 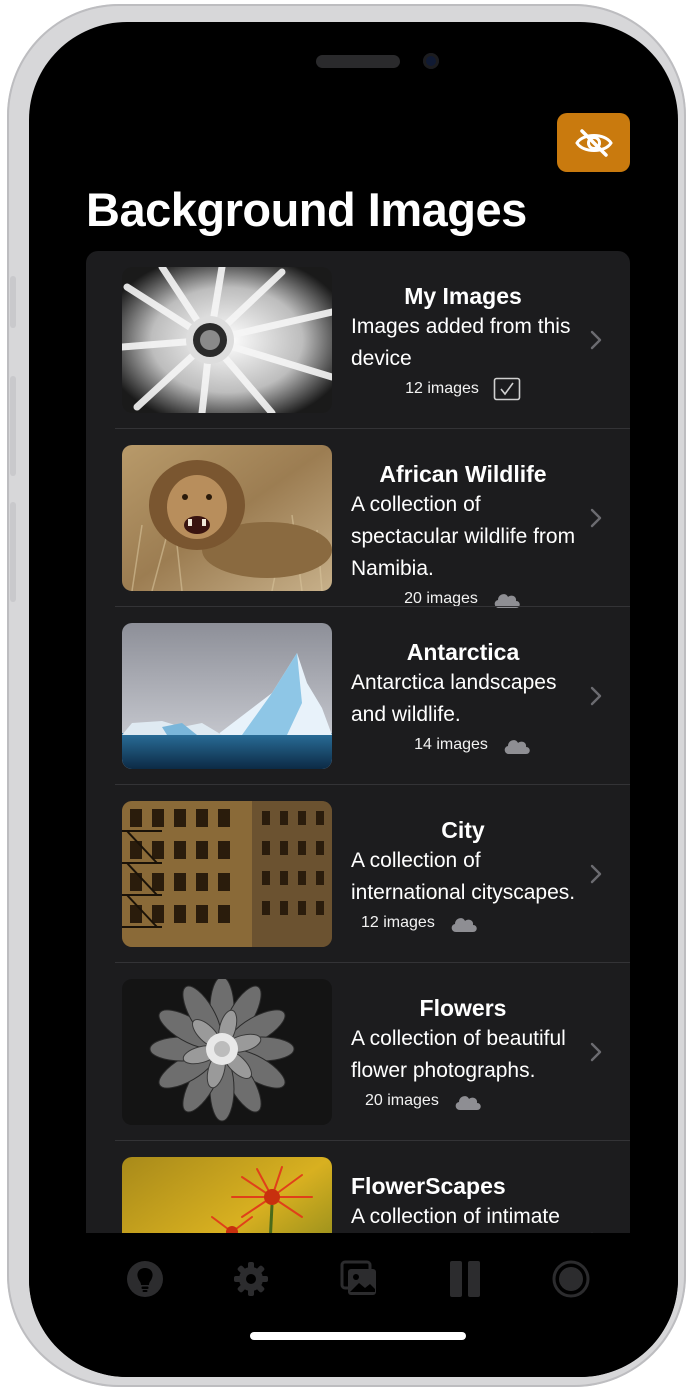 What do you see at coordinates (455, 1216) in the screenshot?
I see `collection-description: A collection of intimate flower` at bounding box center [455, 1216].